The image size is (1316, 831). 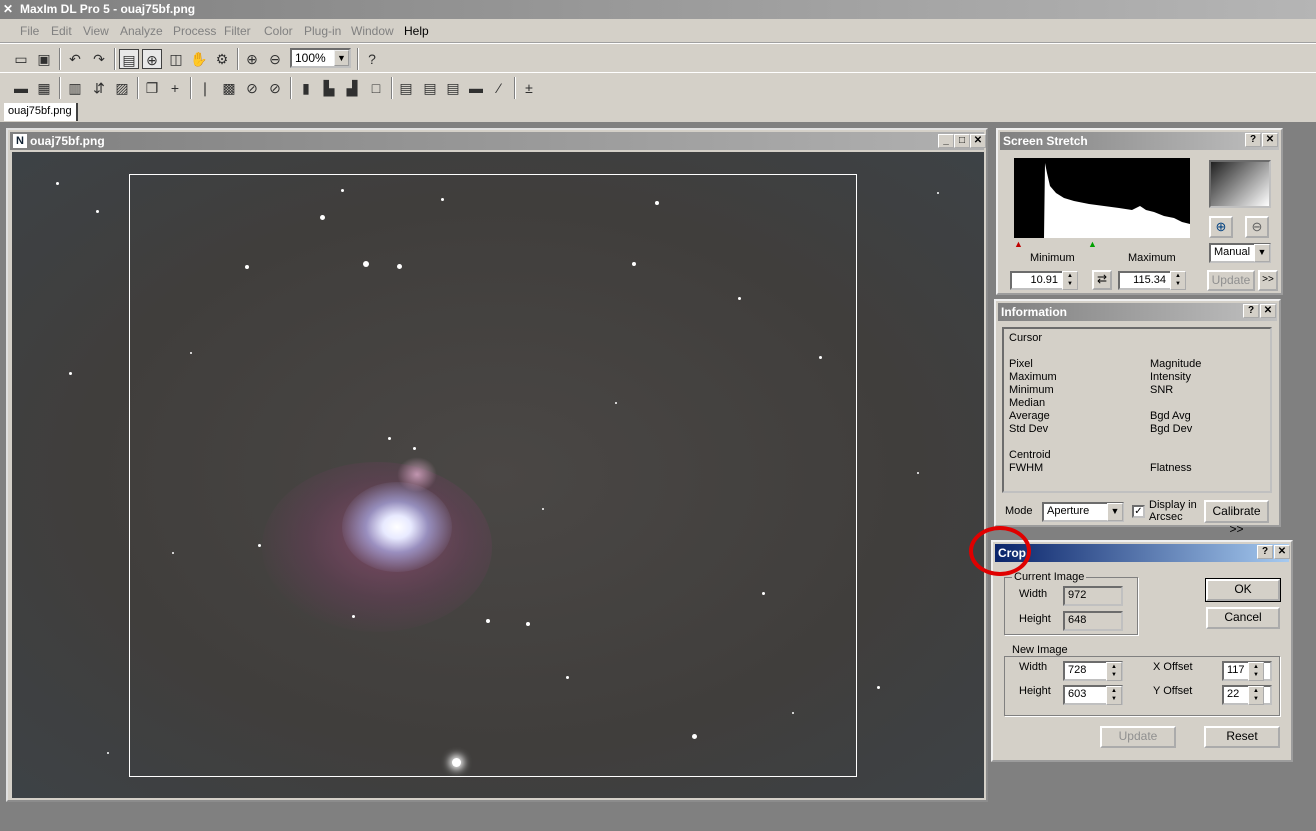 What do you see at coordinates (1240, 253) in the screenshot?
I see `stretch-mode-select: Manual ▼` at bounding box center [1240, 253].